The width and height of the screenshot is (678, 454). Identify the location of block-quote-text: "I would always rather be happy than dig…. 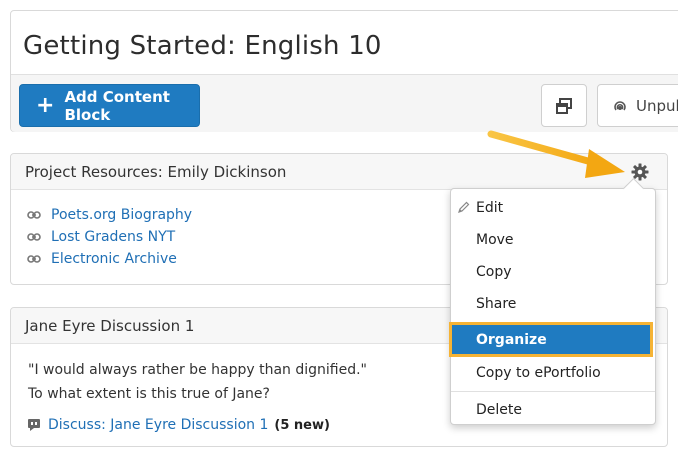
(197, 370).